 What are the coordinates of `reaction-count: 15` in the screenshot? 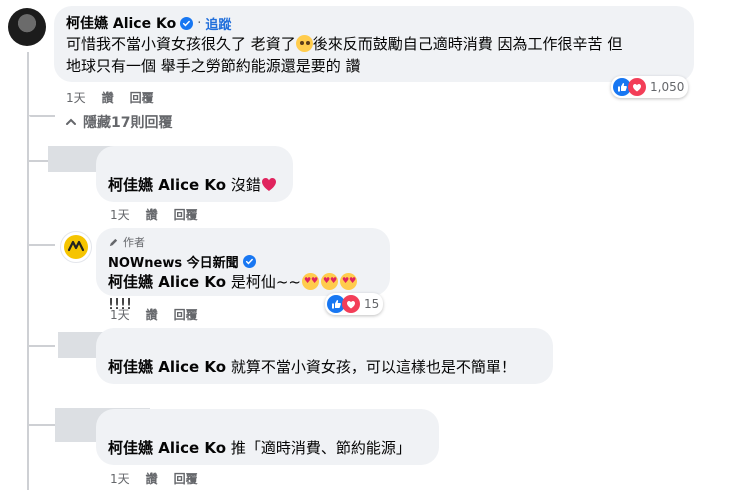 It's located at (372, 304).